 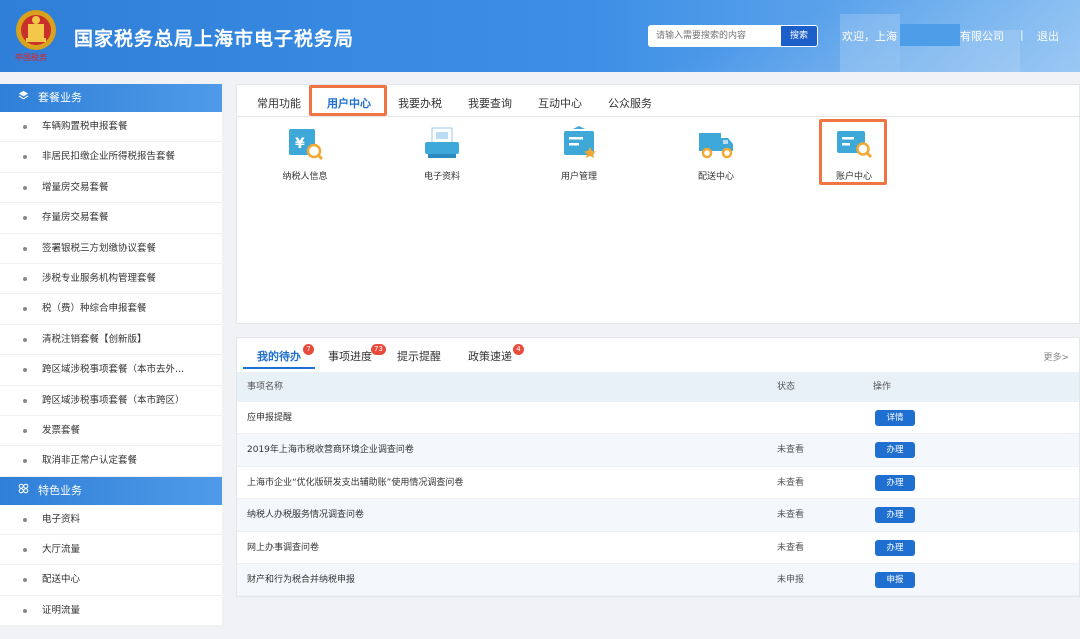 I want to click on grid-icon, so click(x=23, y=491).